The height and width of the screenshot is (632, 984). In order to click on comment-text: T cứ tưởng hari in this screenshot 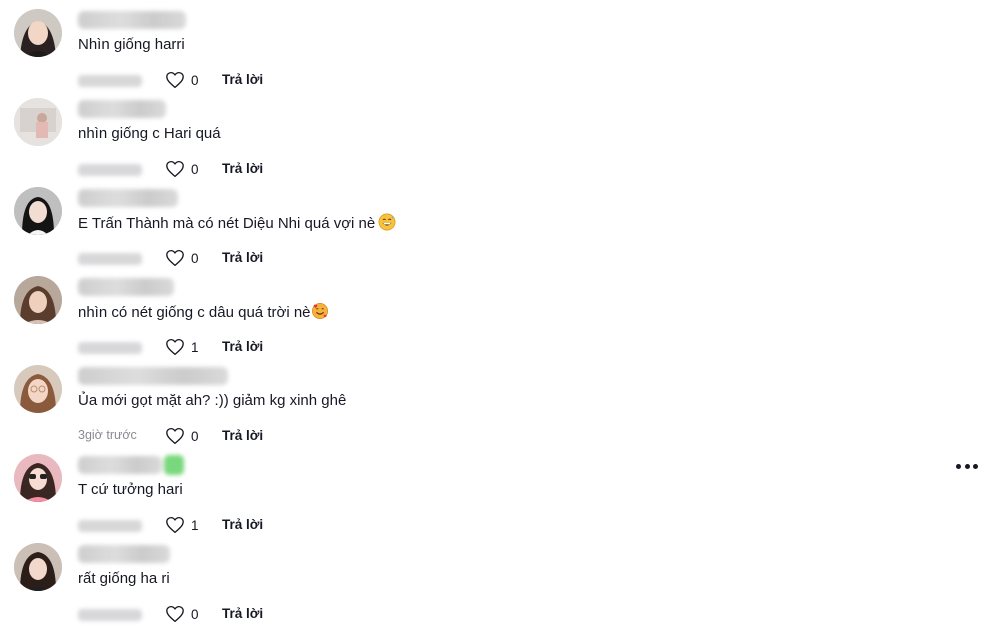, I will do `click(130, 489)`.